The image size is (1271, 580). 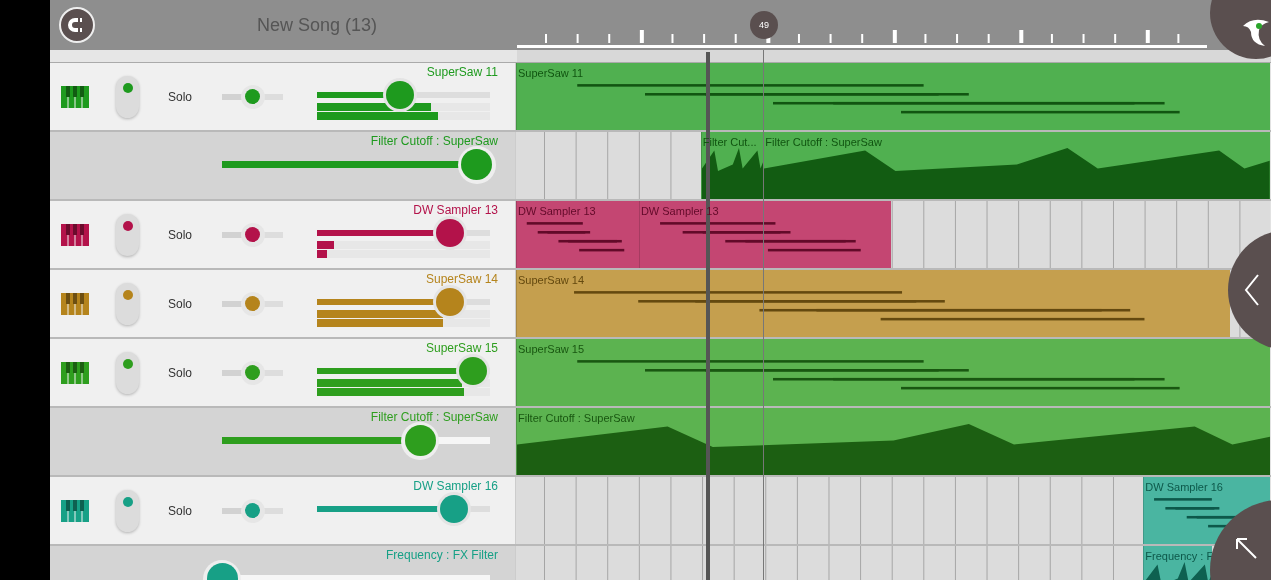 I want to click on clip: SuperSaw 14, so click(x=873, y=303).